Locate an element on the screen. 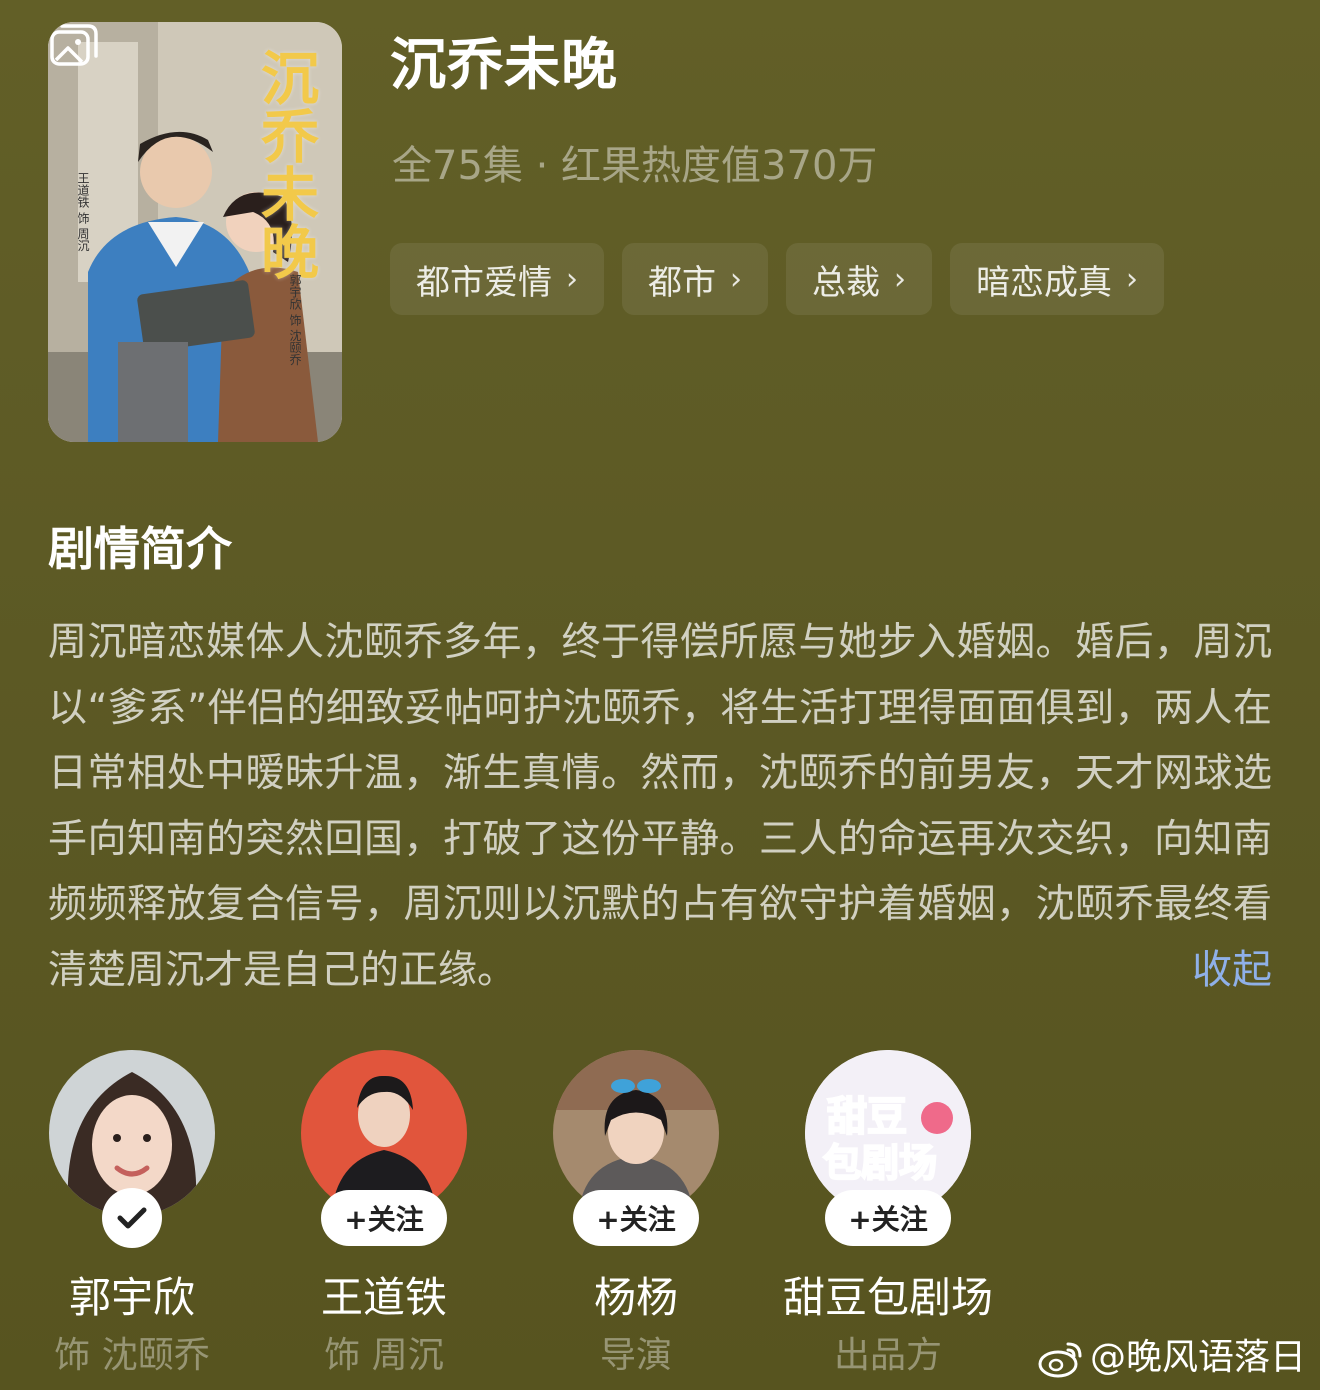  show-title: 沉乔未晚 is located at coordinates (504, 65).